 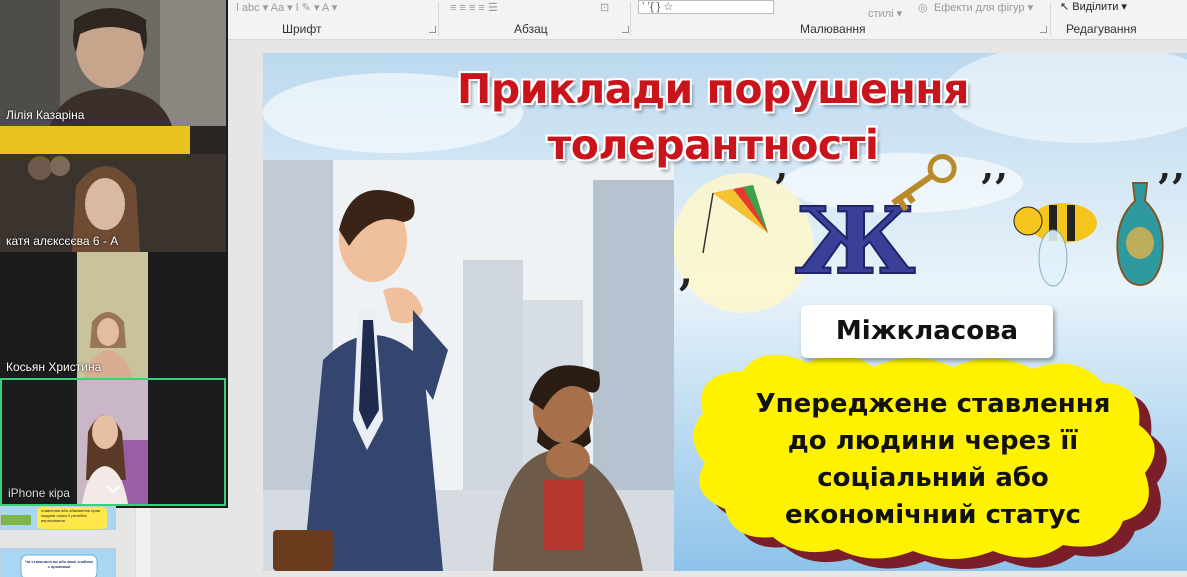 What do you see at coordinates (1093, 6) in the screenshot?
I see `select-button: ↖ Виділити ▾` at bounding box center [1093, 6].